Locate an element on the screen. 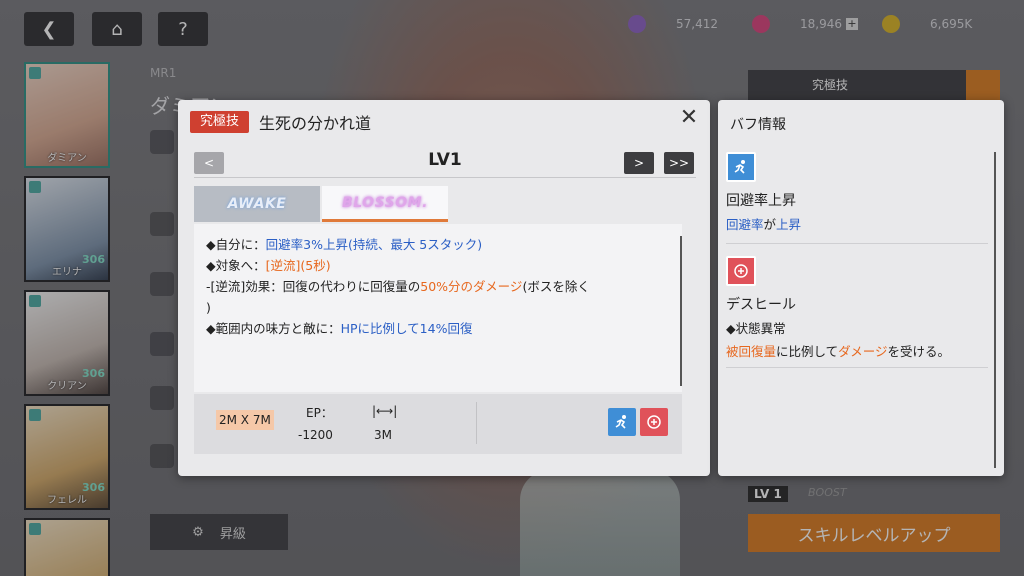 The image size is (1024, 576). desc-line: ◆自分に：回避率3%上昇(持続、最大 5スタック) is located at coordinates (344, 244).